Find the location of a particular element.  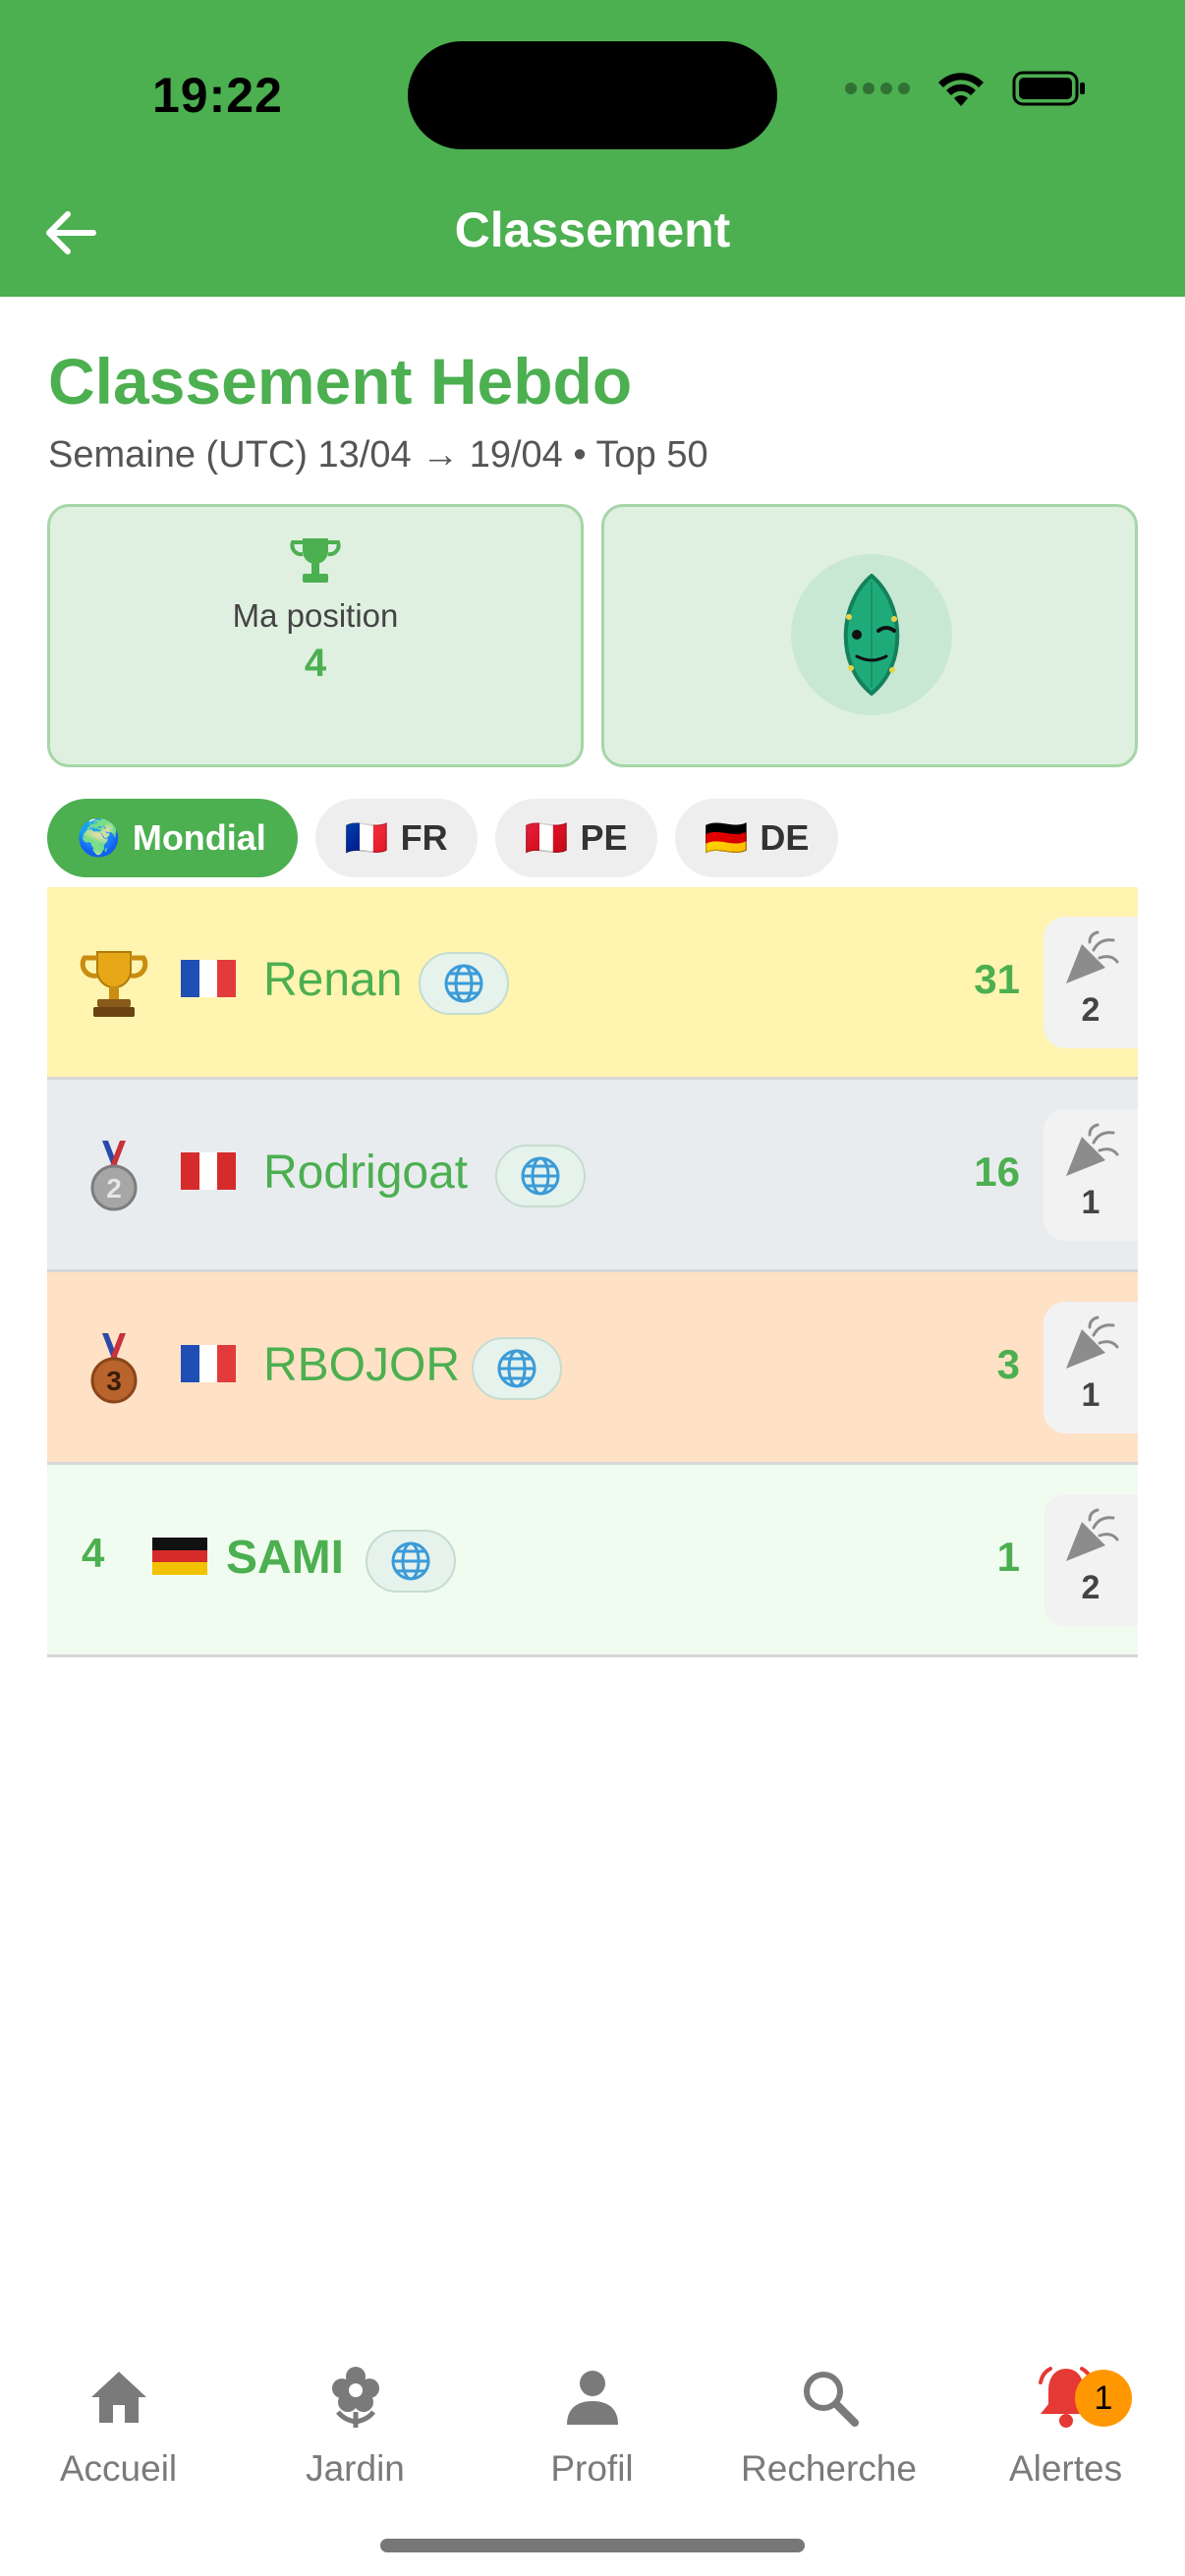

player-score: 3 is located at coordinates (1008, 1364).